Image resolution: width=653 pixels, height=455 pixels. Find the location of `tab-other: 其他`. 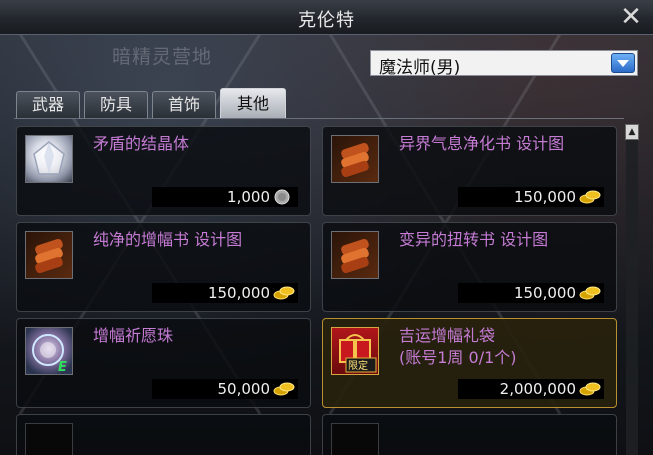

tab-other: 其他 is located at coordinates (253, 103).